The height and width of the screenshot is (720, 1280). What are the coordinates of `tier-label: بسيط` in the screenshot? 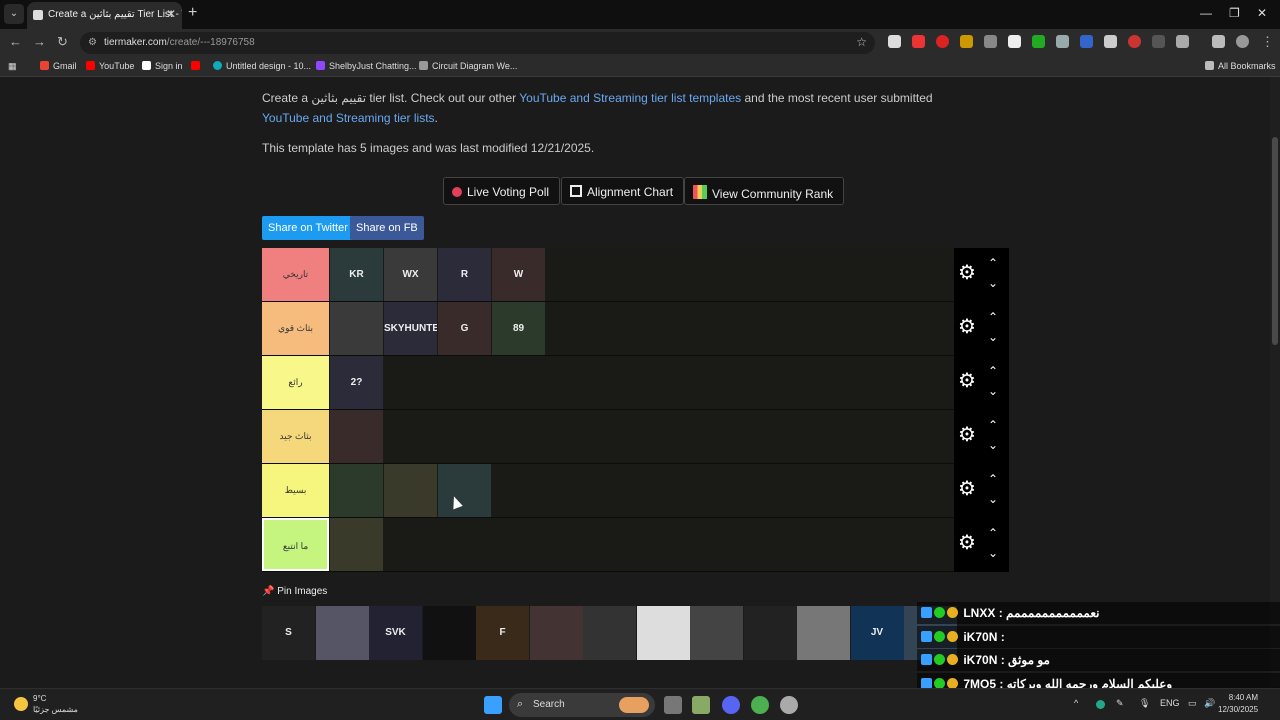 It's located at (295, 490).